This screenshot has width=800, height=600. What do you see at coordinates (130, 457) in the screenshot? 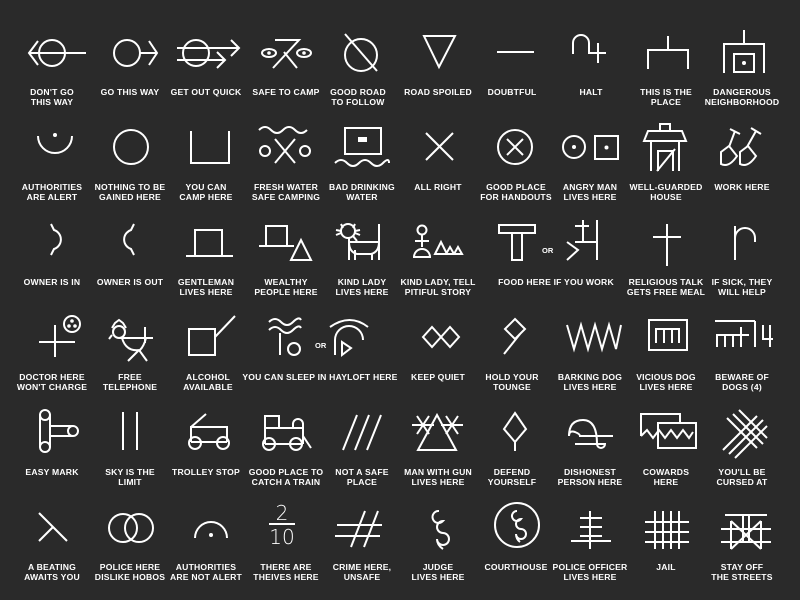
I see `sign-sky-is-the-limit: SKY IS THE LIMIT` at bounding box center [130, 457].